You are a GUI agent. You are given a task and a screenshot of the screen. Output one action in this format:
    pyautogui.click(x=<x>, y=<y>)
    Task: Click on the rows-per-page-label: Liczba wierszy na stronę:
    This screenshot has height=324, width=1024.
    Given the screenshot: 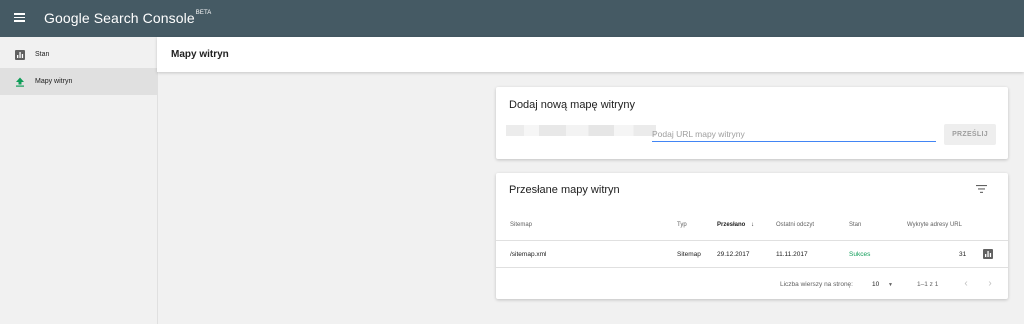 What is the action you would take?
    pyautogui.click(x=816, y=284)
    